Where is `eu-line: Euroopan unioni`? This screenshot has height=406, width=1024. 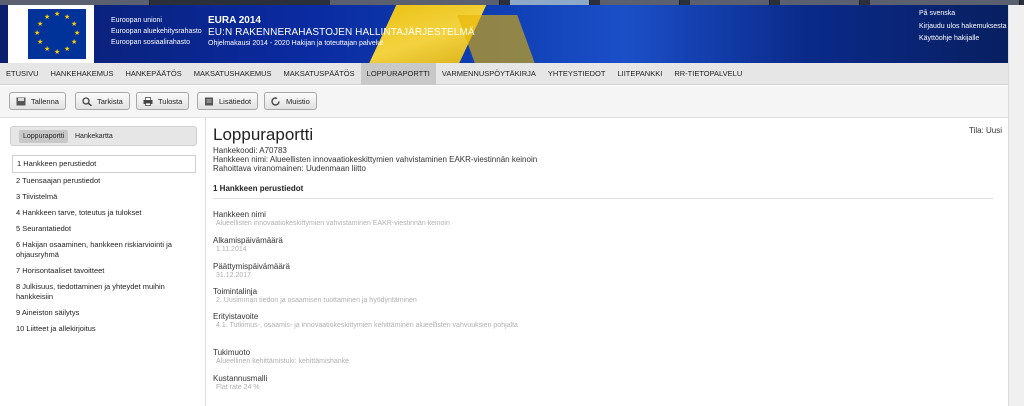 eu-line: Euroopan unioni is located at coordinates (136, 20).